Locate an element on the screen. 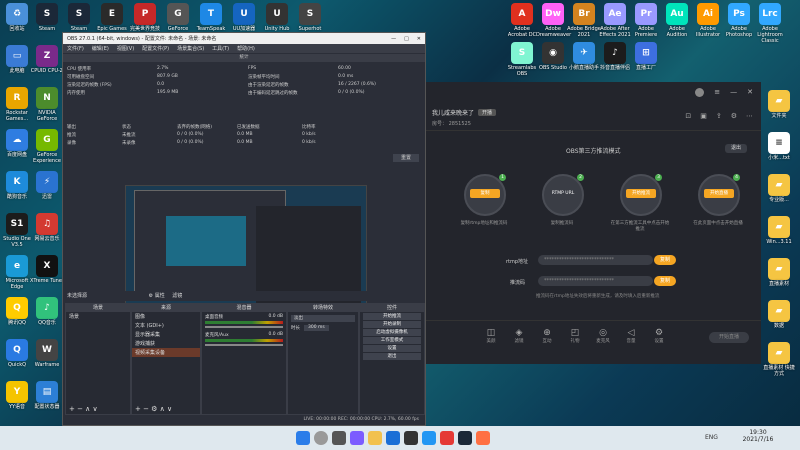 This screenshot has width=800, height=450. tool-button: ⊕ 互动 is located at coordinates (547, 336).